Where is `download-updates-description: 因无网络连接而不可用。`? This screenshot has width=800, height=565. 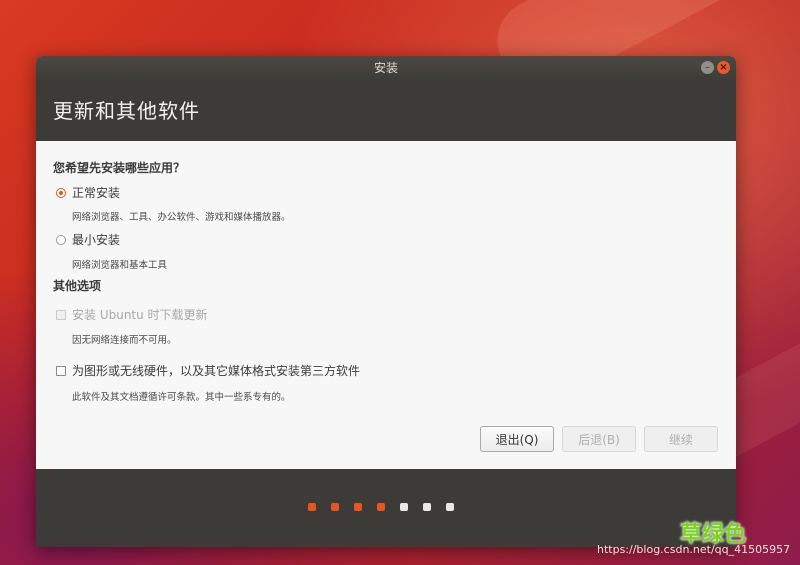
download-updates-description: 因无网络连接而不可用。 is located at coordinates (124, 340).